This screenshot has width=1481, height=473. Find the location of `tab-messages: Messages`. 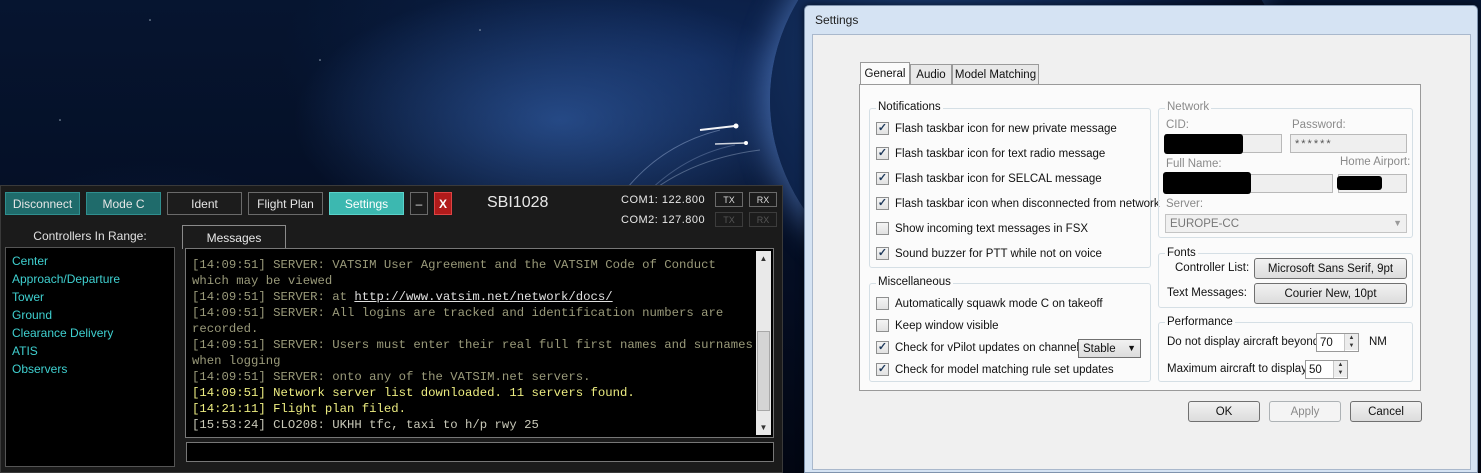

tab-messages: Messages is located at coordinates (234, 237).